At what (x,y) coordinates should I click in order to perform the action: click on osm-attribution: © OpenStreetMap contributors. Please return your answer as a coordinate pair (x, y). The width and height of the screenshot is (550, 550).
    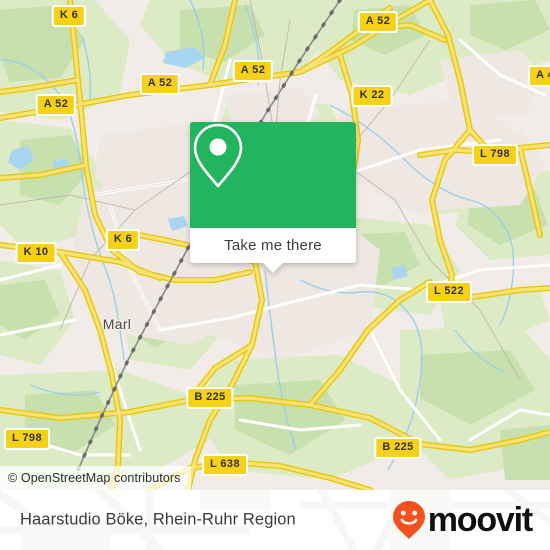
    Looking at the image, I should click on (95, 478).